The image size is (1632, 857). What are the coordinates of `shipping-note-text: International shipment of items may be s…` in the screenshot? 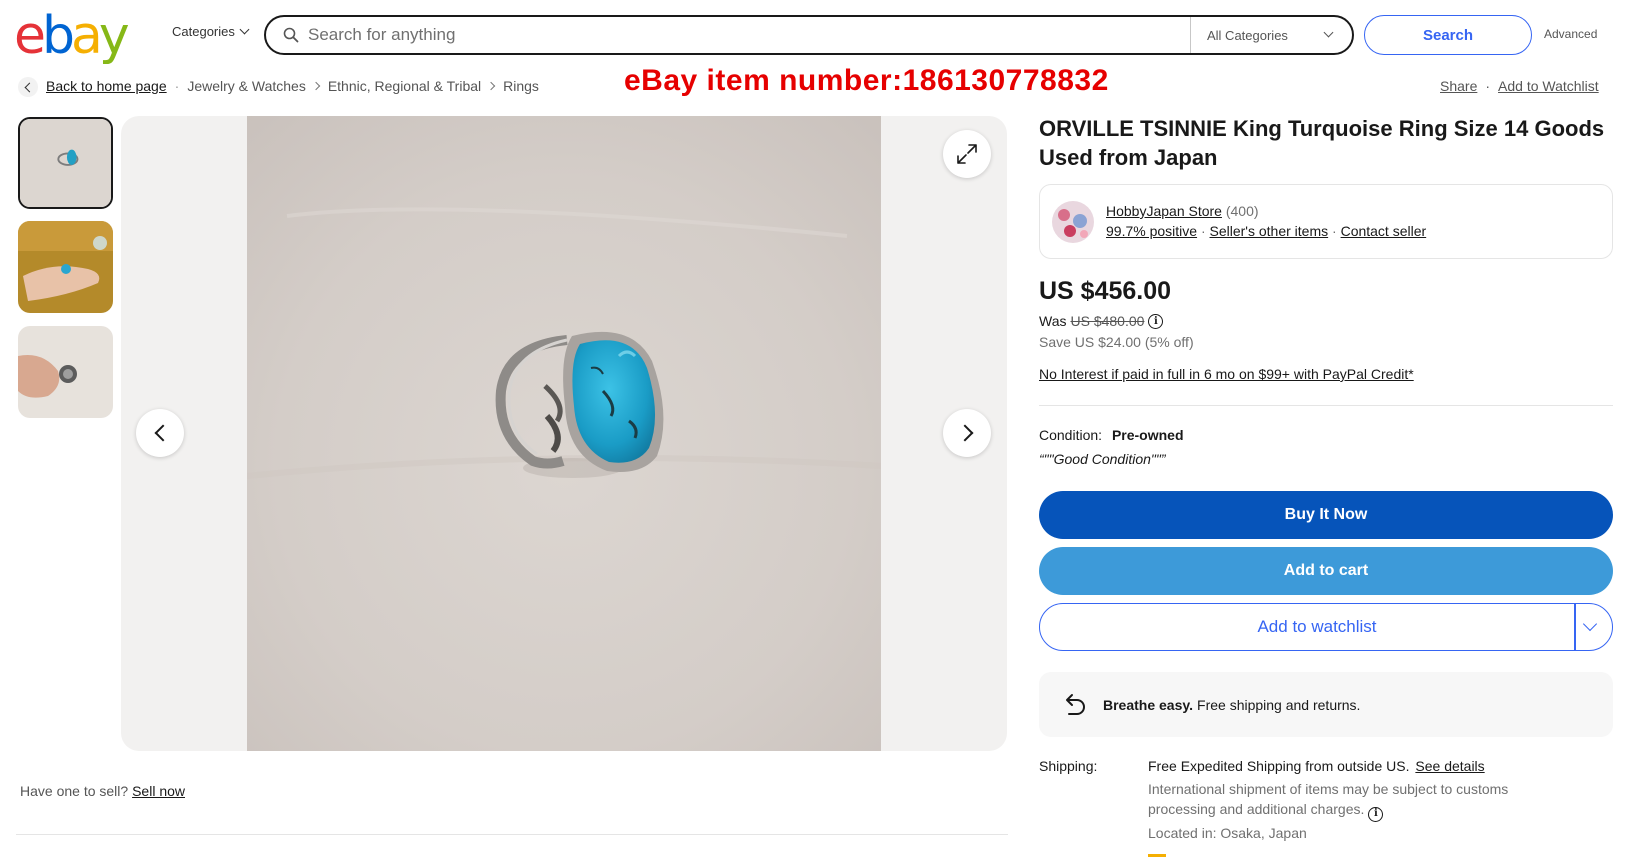 It's located at (1328, 799).